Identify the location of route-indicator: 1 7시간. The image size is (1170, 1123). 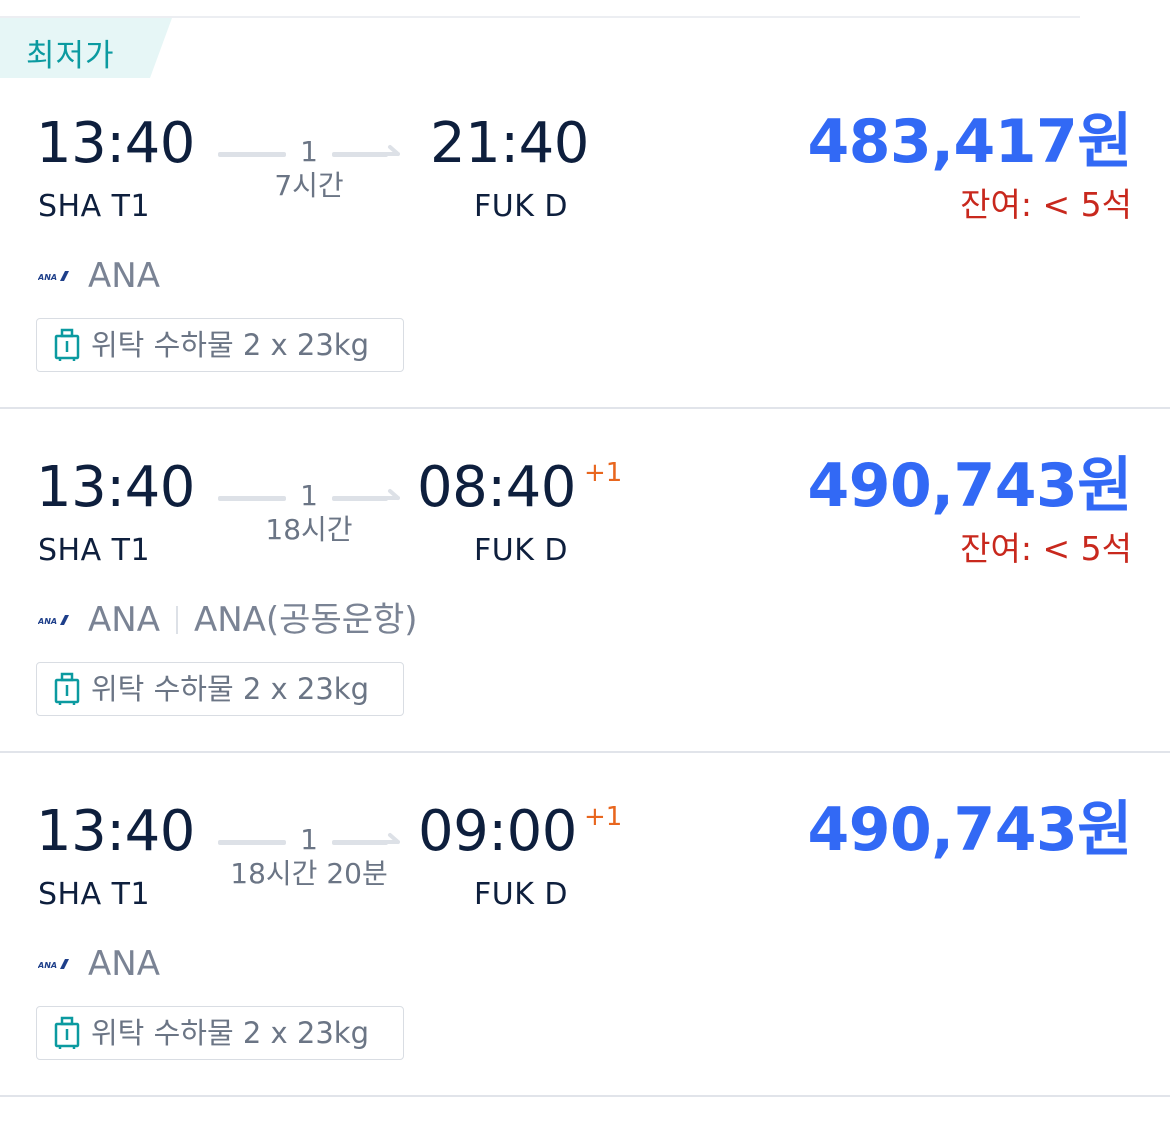
(309, 178).